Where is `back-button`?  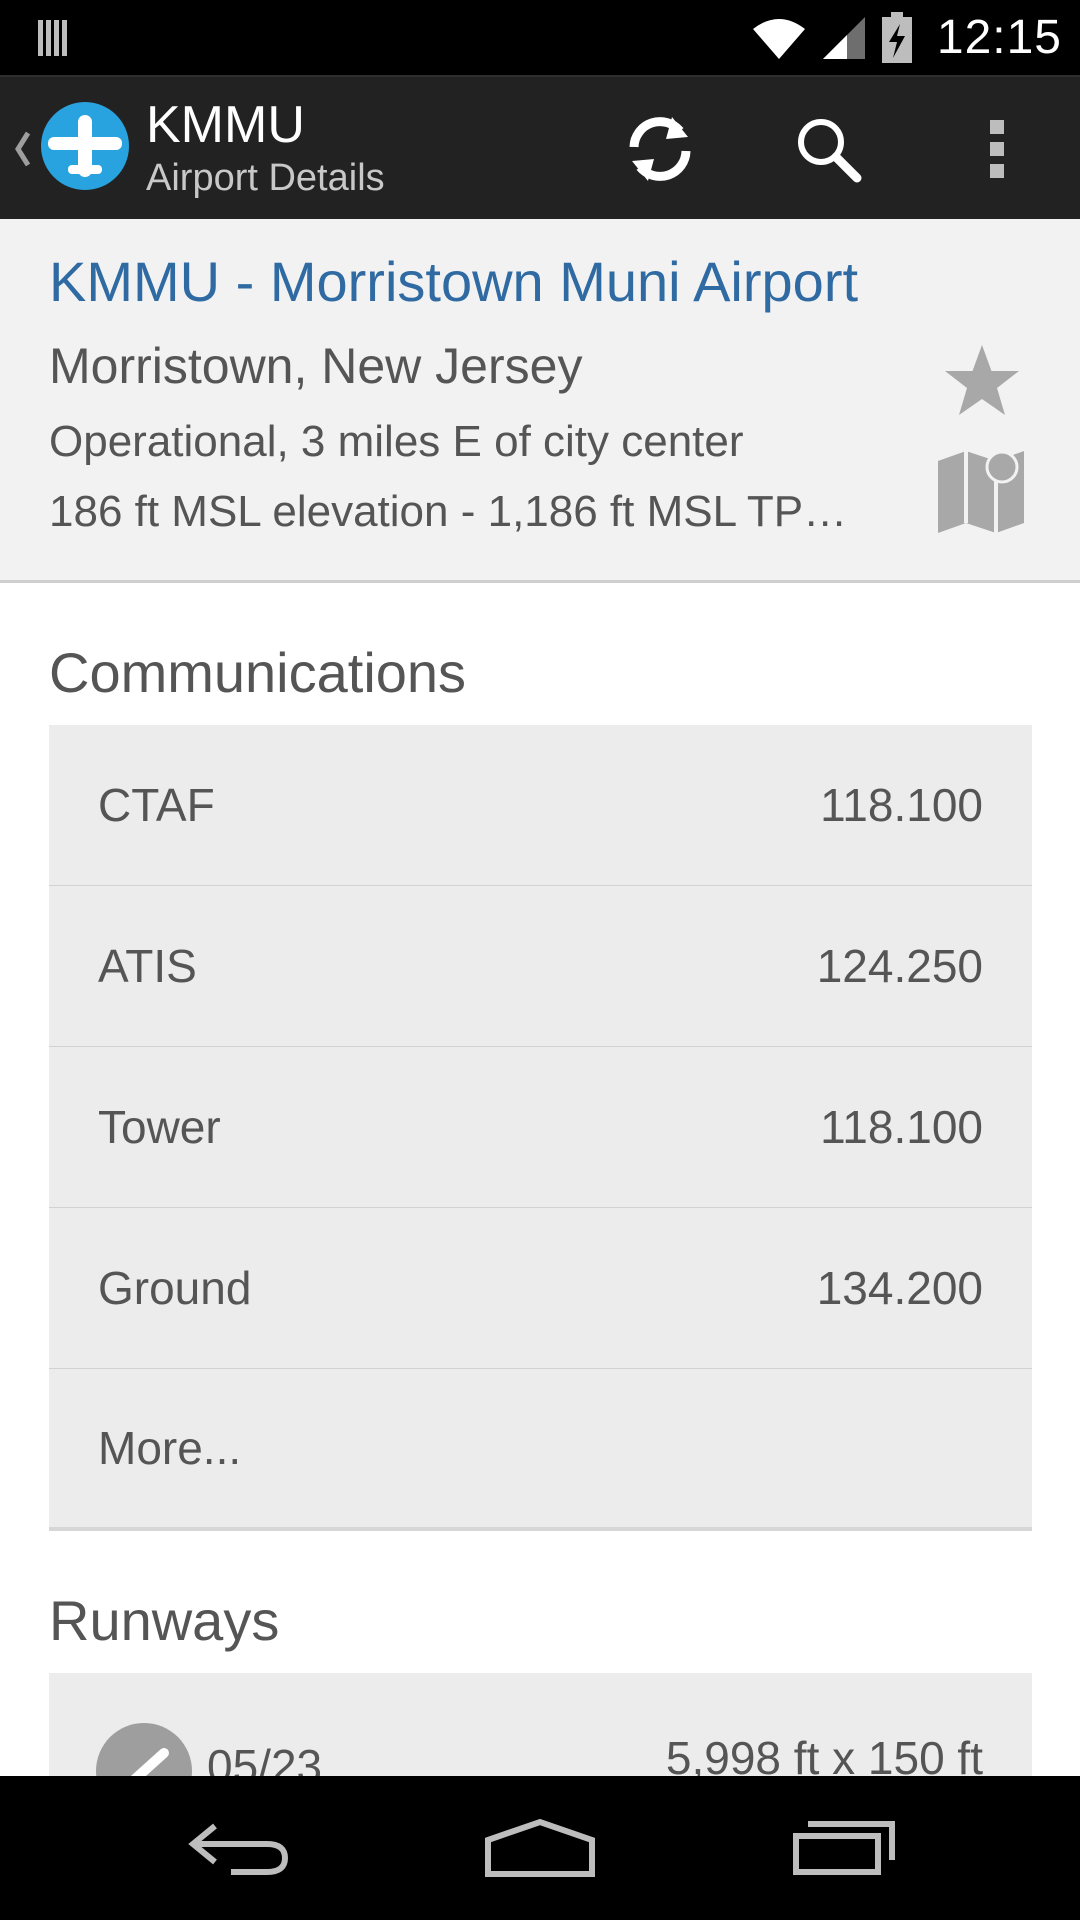
back-button is located at coordinates (240, 1848).